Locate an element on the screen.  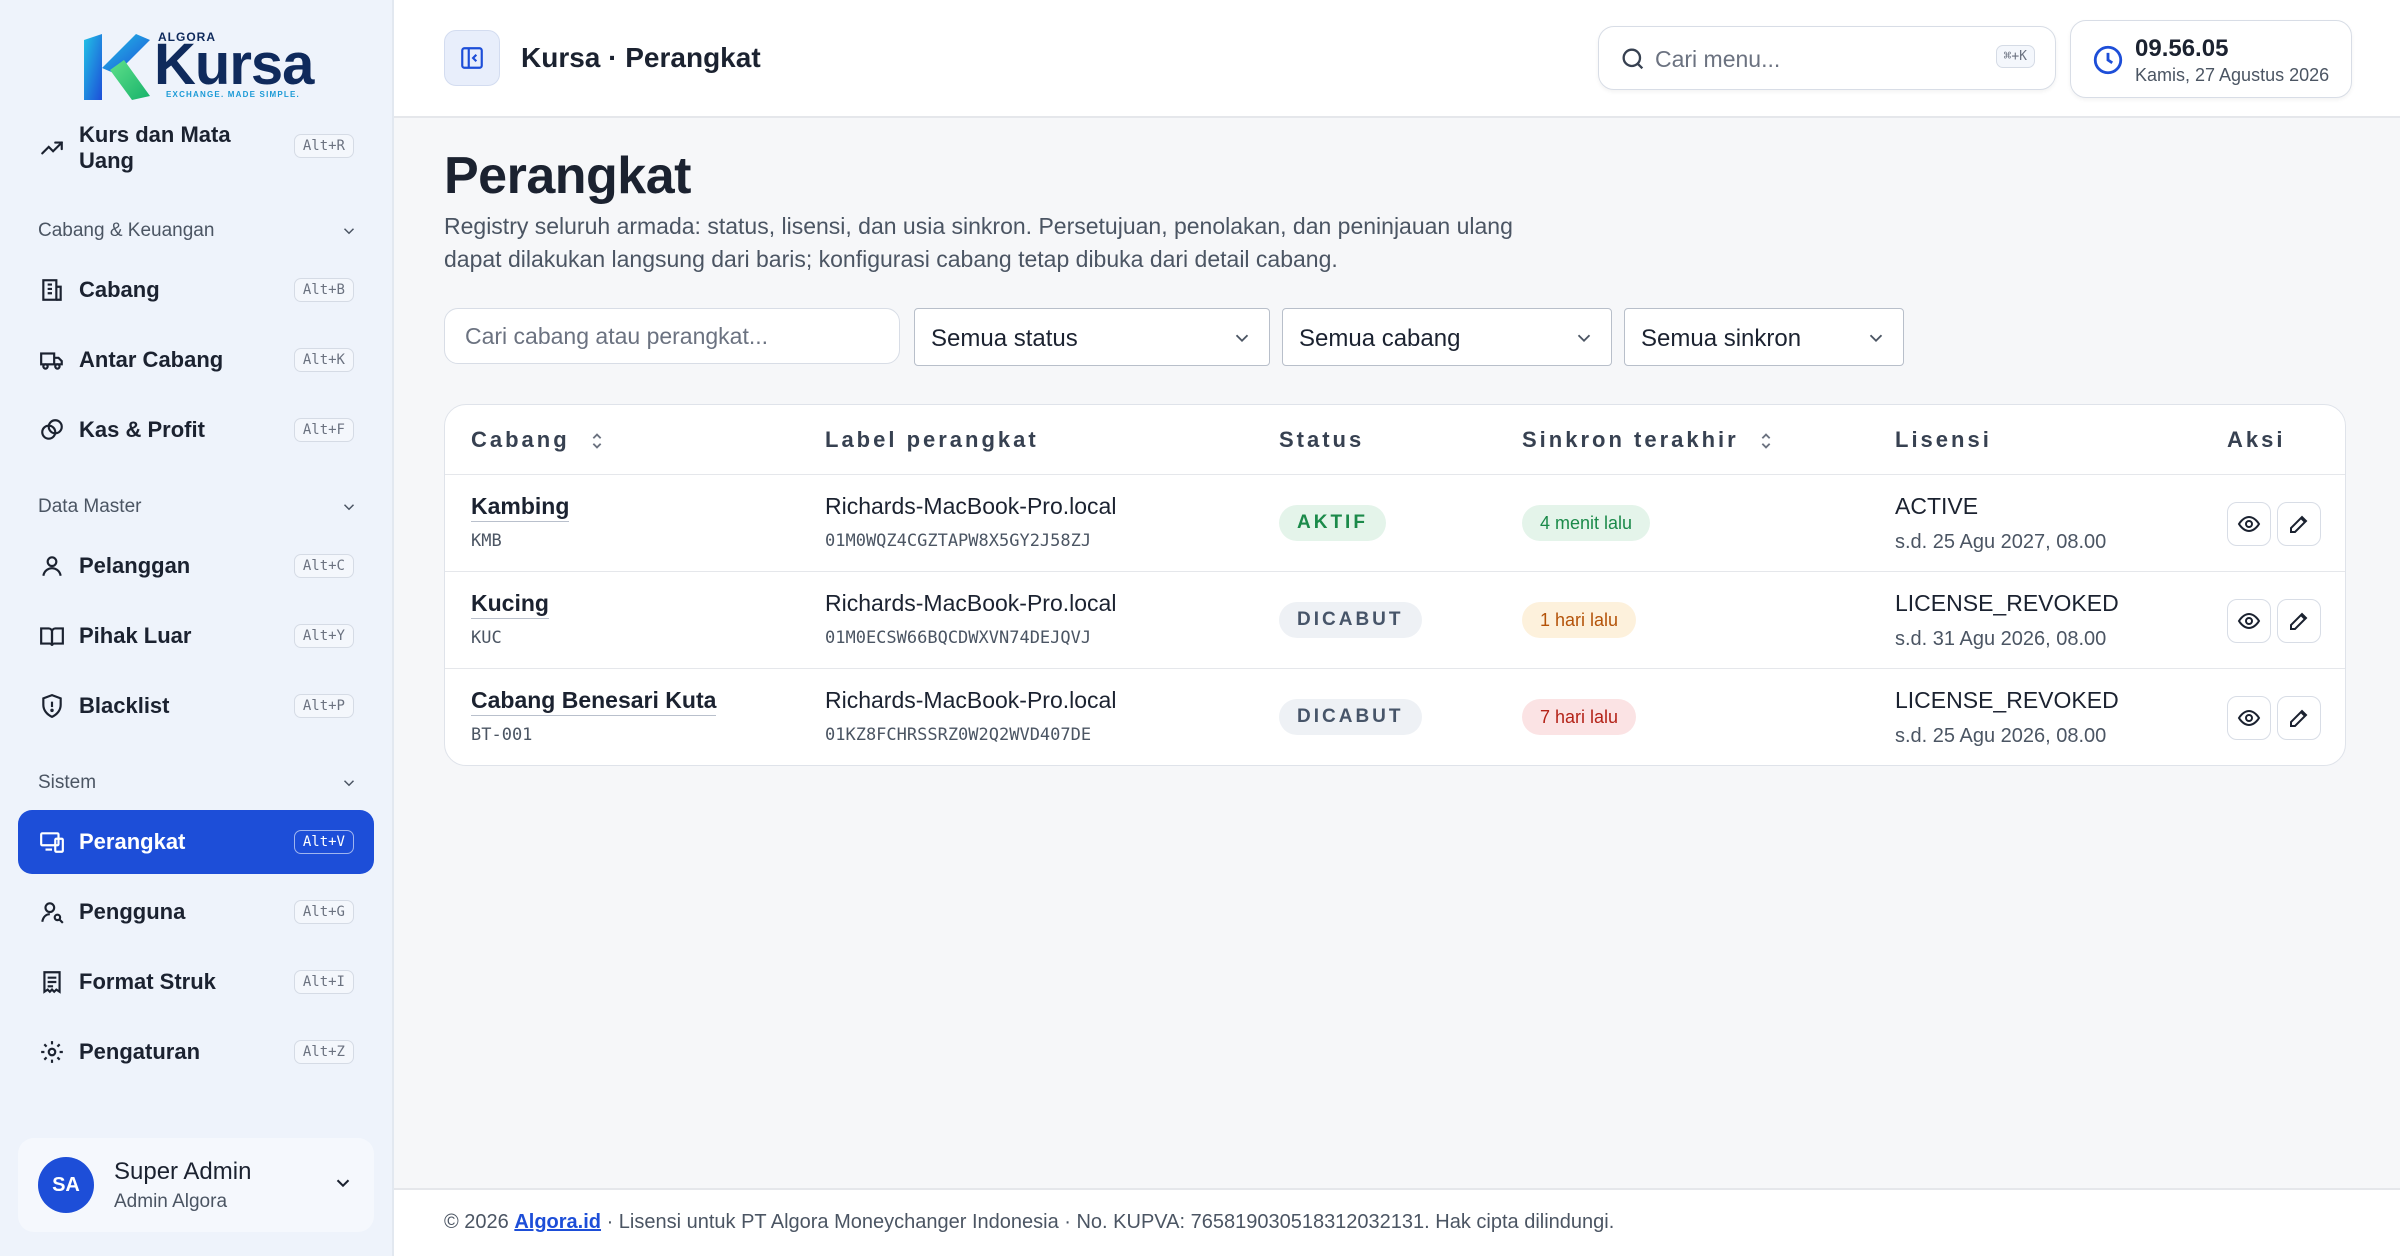
shortcut-badge: ⌘+K is located at coordinates (2015, 56).